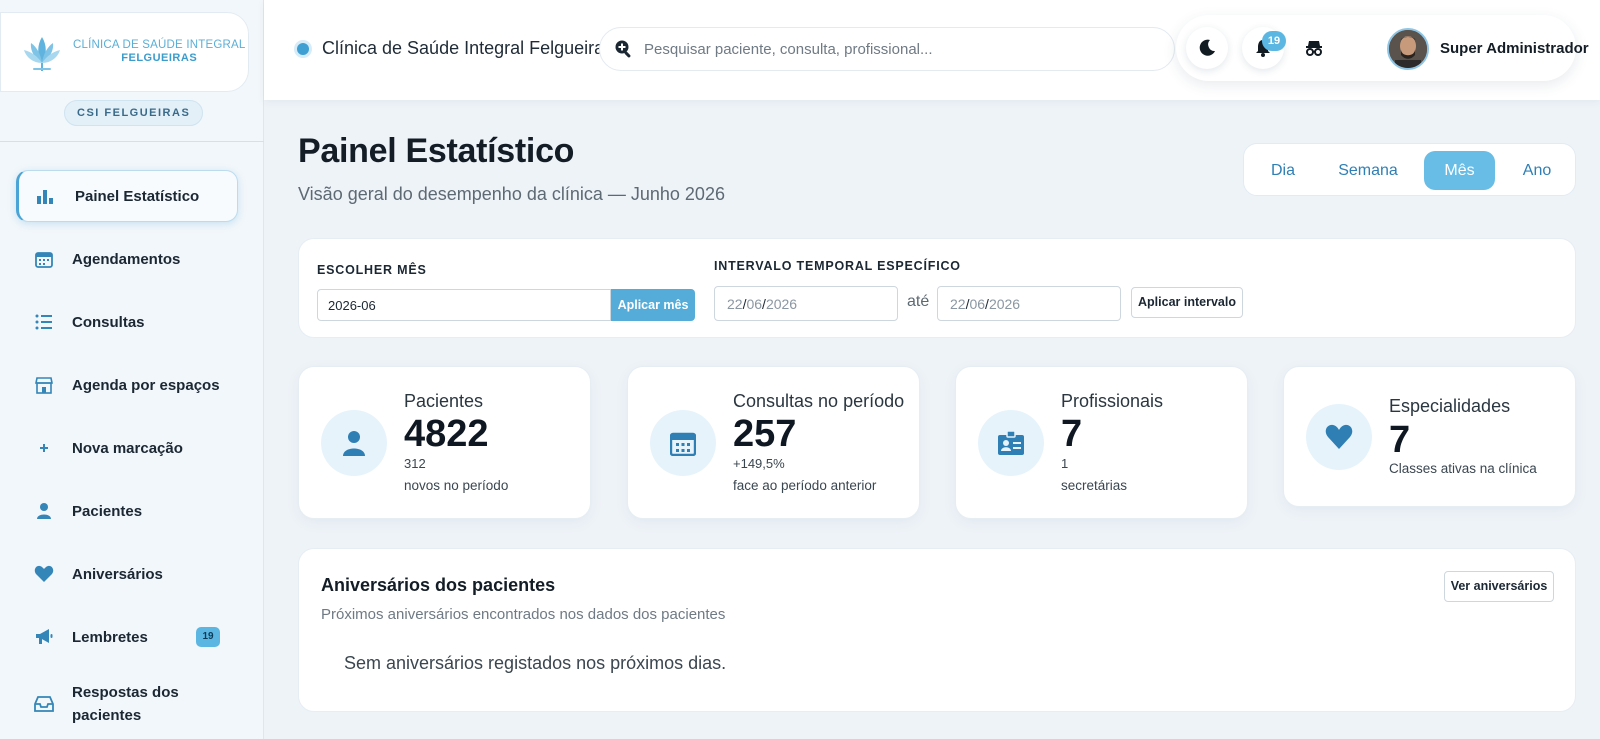 This screenshot has width=1600, height=739. I want to click on stat-sub-value: 1, so click(1065, 463).